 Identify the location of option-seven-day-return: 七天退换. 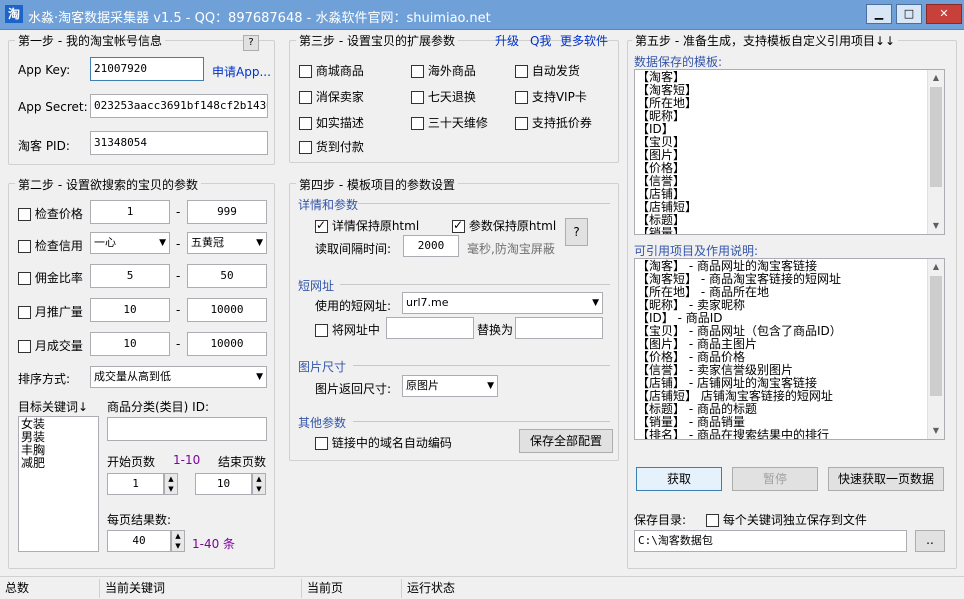
(443, 96).